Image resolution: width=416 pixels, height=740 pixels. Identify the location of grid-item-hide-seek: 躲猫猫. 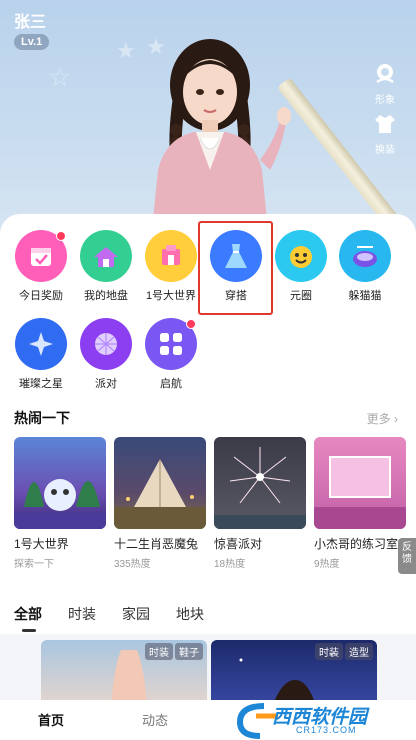
(365, 266).